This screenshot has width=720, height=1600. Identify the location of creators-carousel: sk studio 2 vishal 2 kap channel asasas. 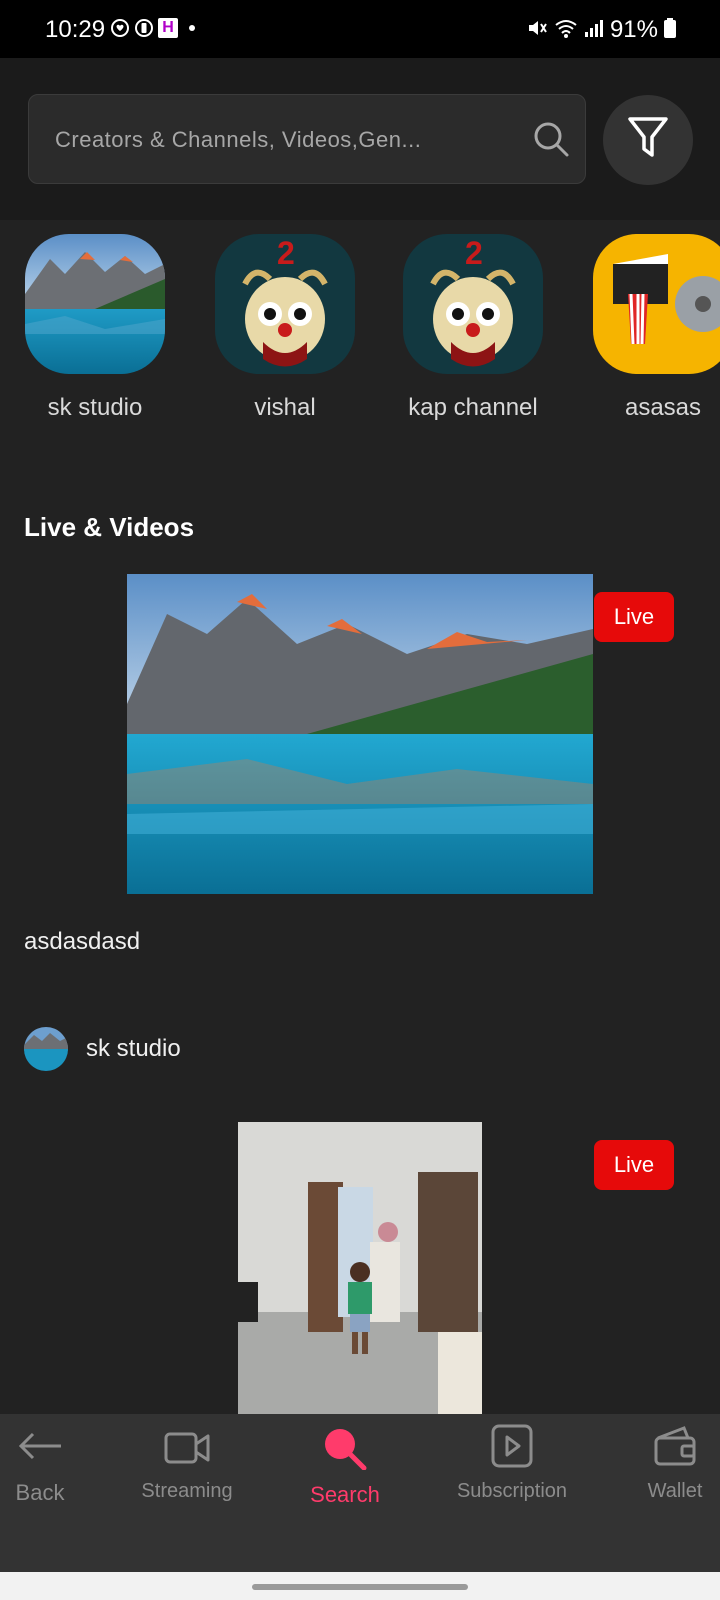
(360, 331).